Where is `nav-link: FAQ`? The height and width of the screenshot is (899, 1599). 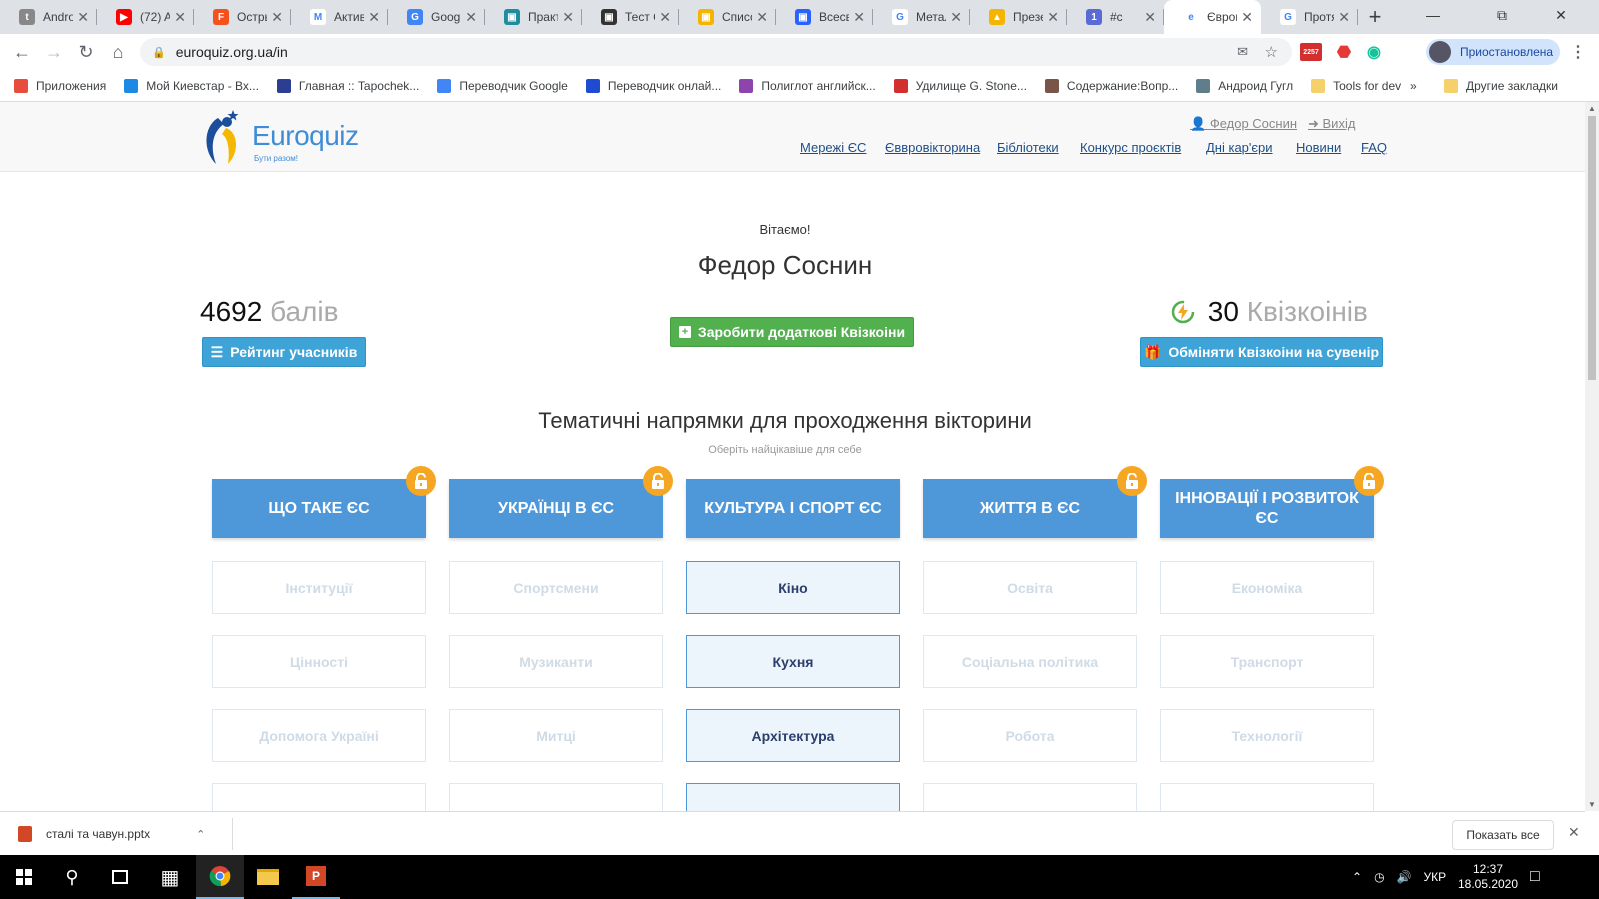
nav-link: FAQ is located at coordinates (1374, 147).